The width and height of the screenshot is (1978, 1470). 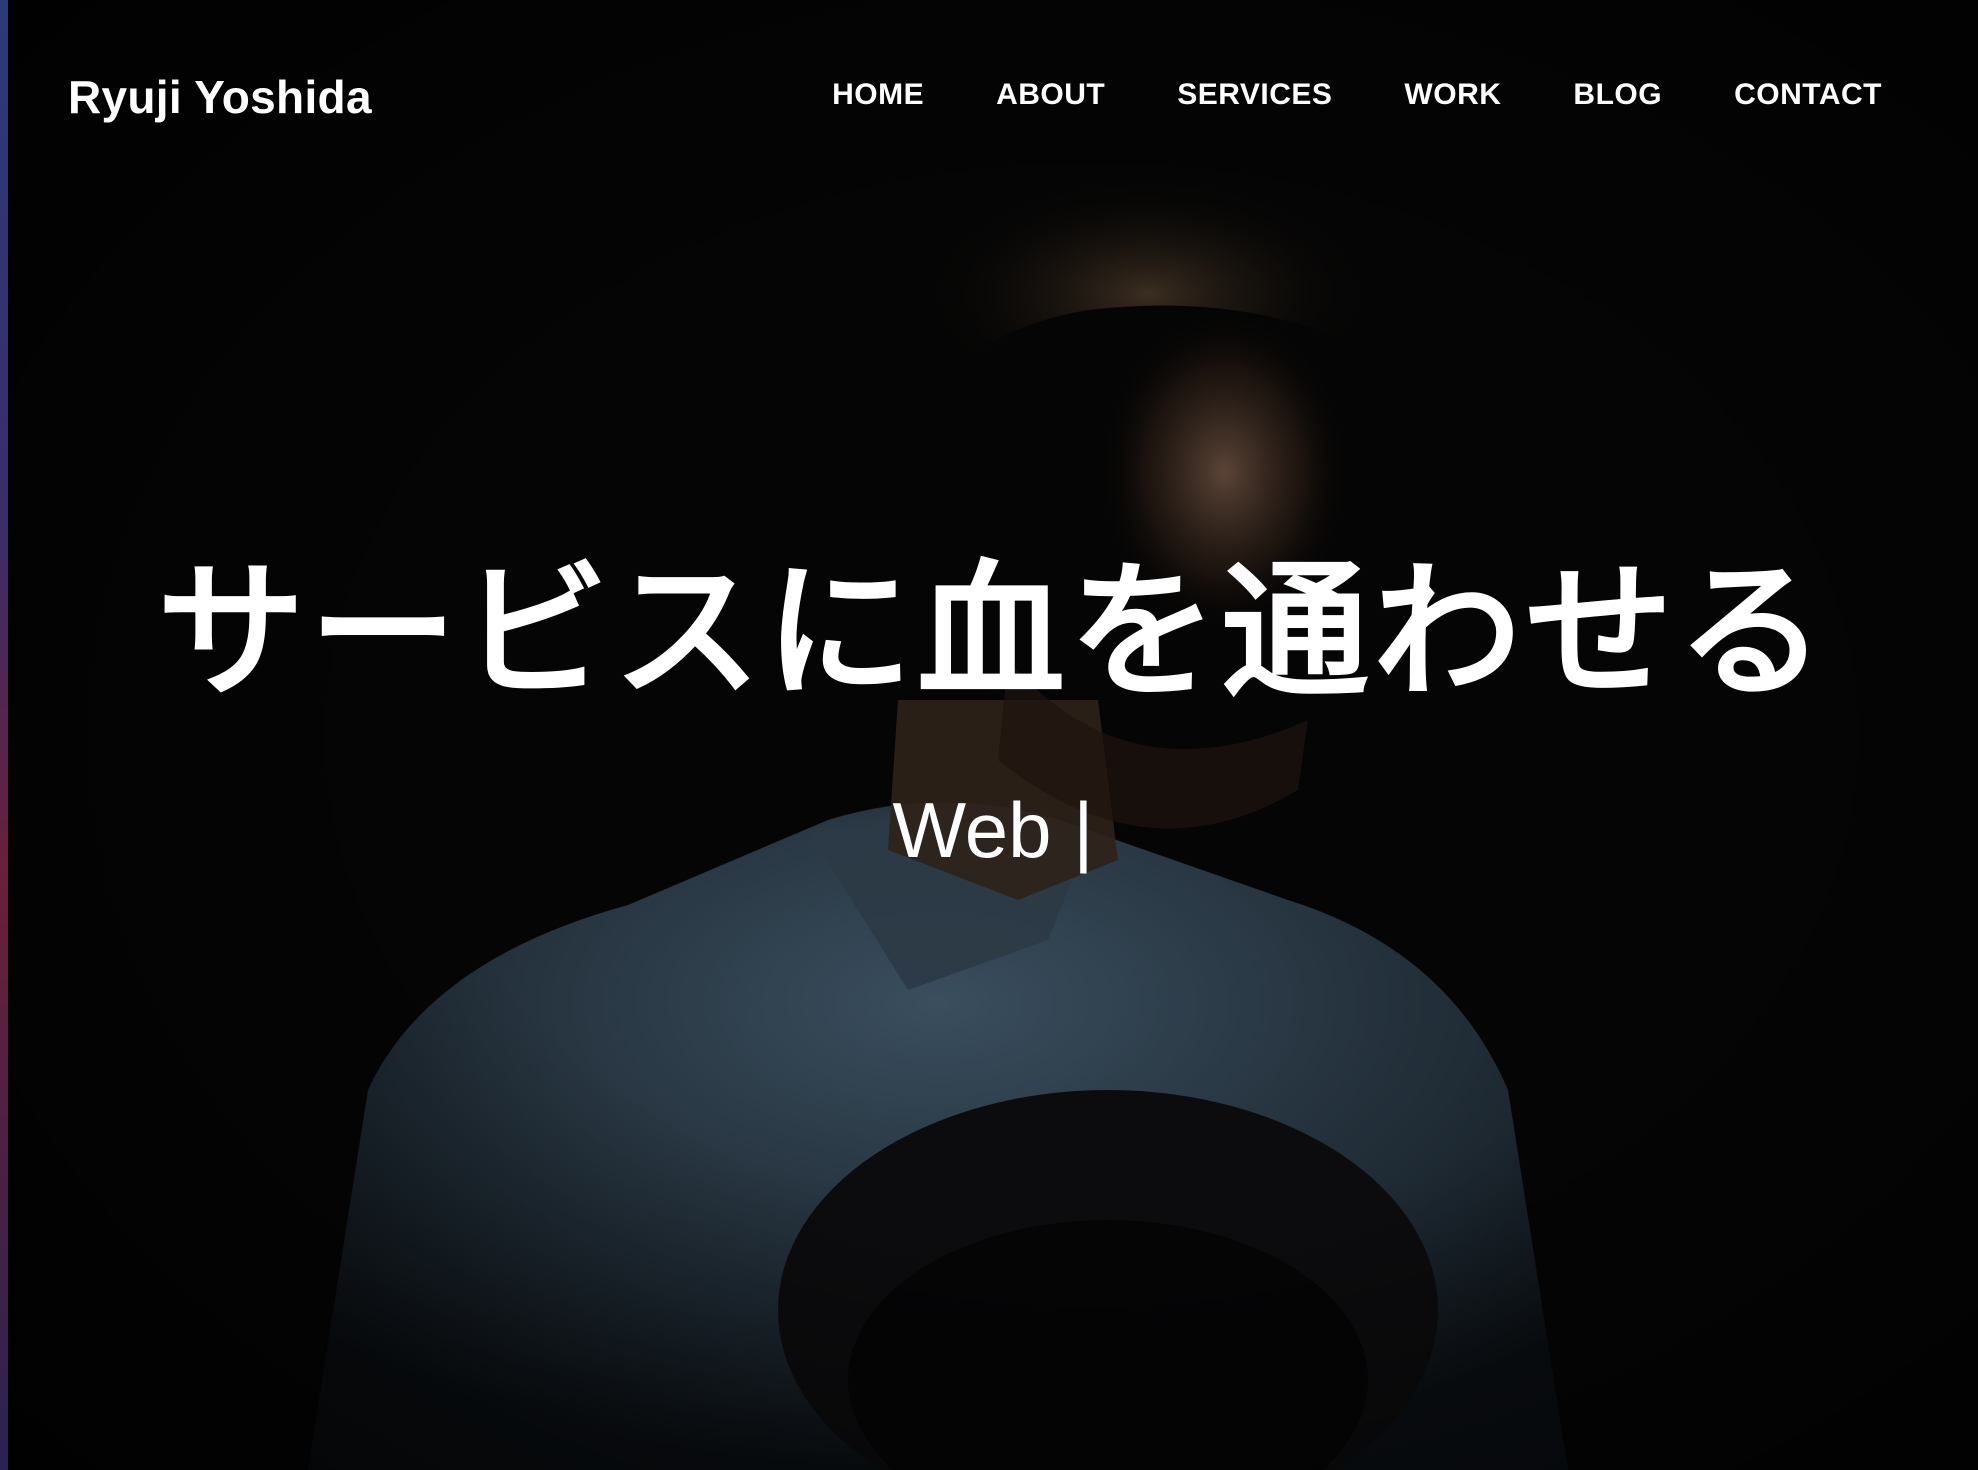 I want to click on nav-home-link: HOME, so click(x=878, y=95).